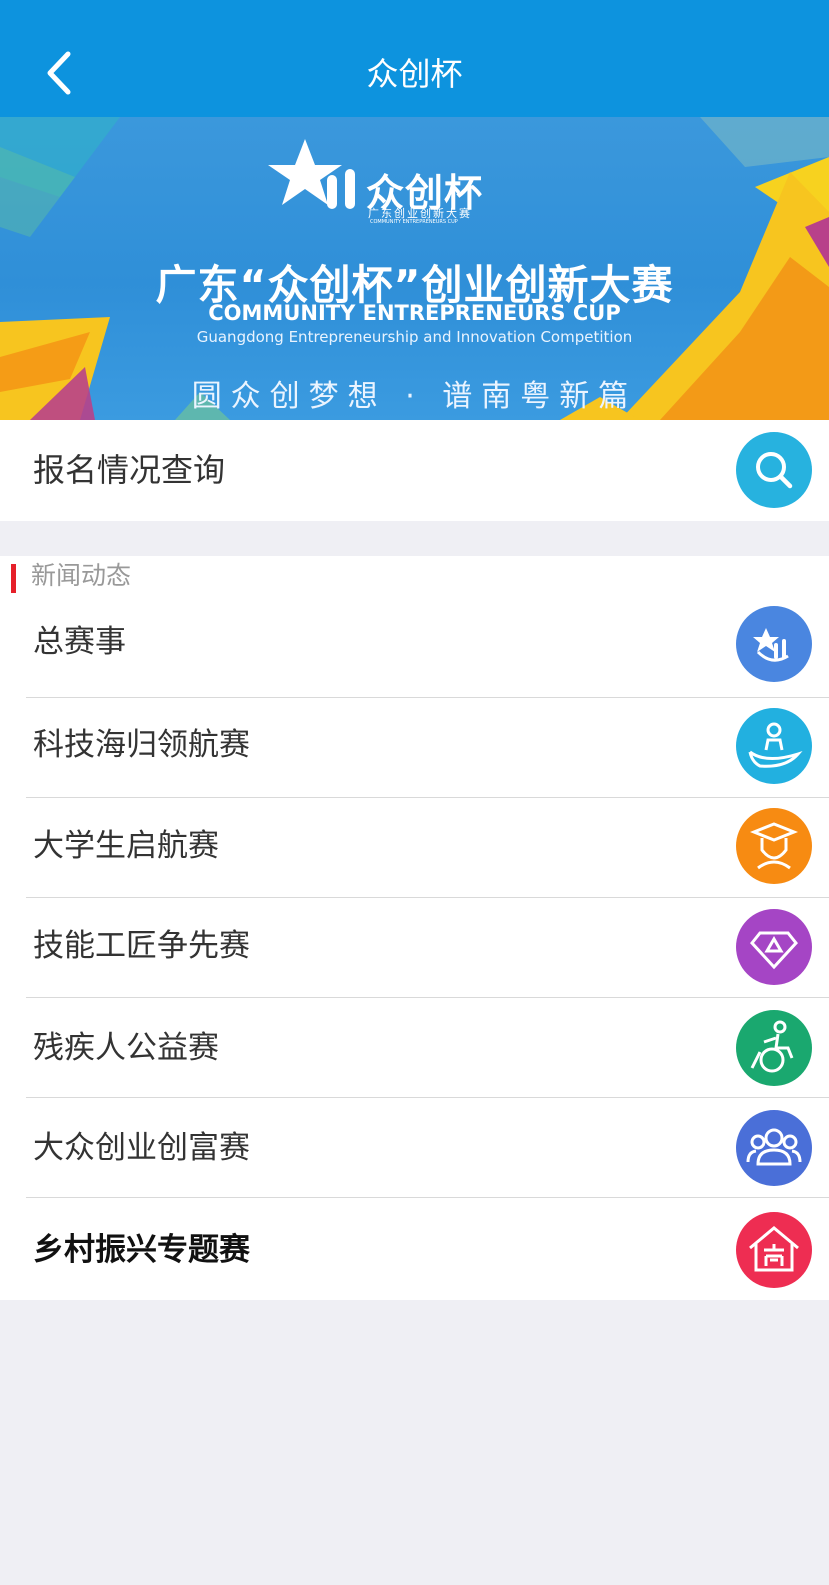  Describe the element at coordinates (129, 470) in the screenshot. I see `registration-query-label: 报名情况查询` at that location.